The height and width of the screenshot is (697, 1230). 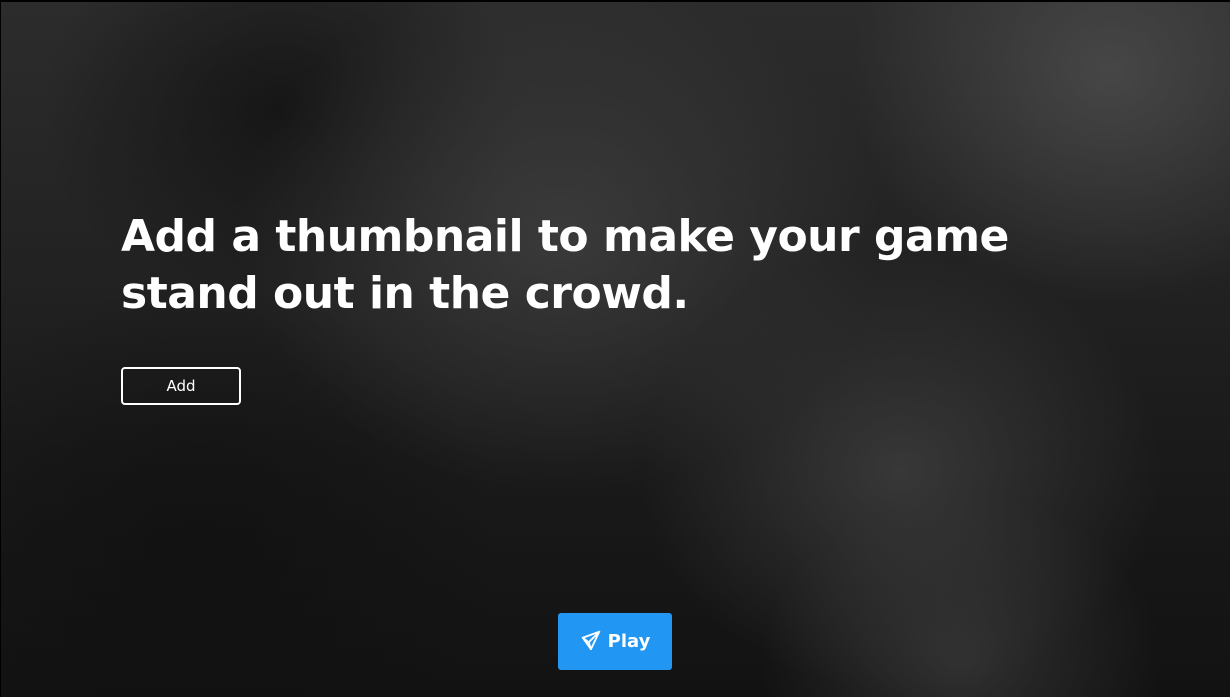 I want to click on play-button: Play, so click(x=615, y=641).